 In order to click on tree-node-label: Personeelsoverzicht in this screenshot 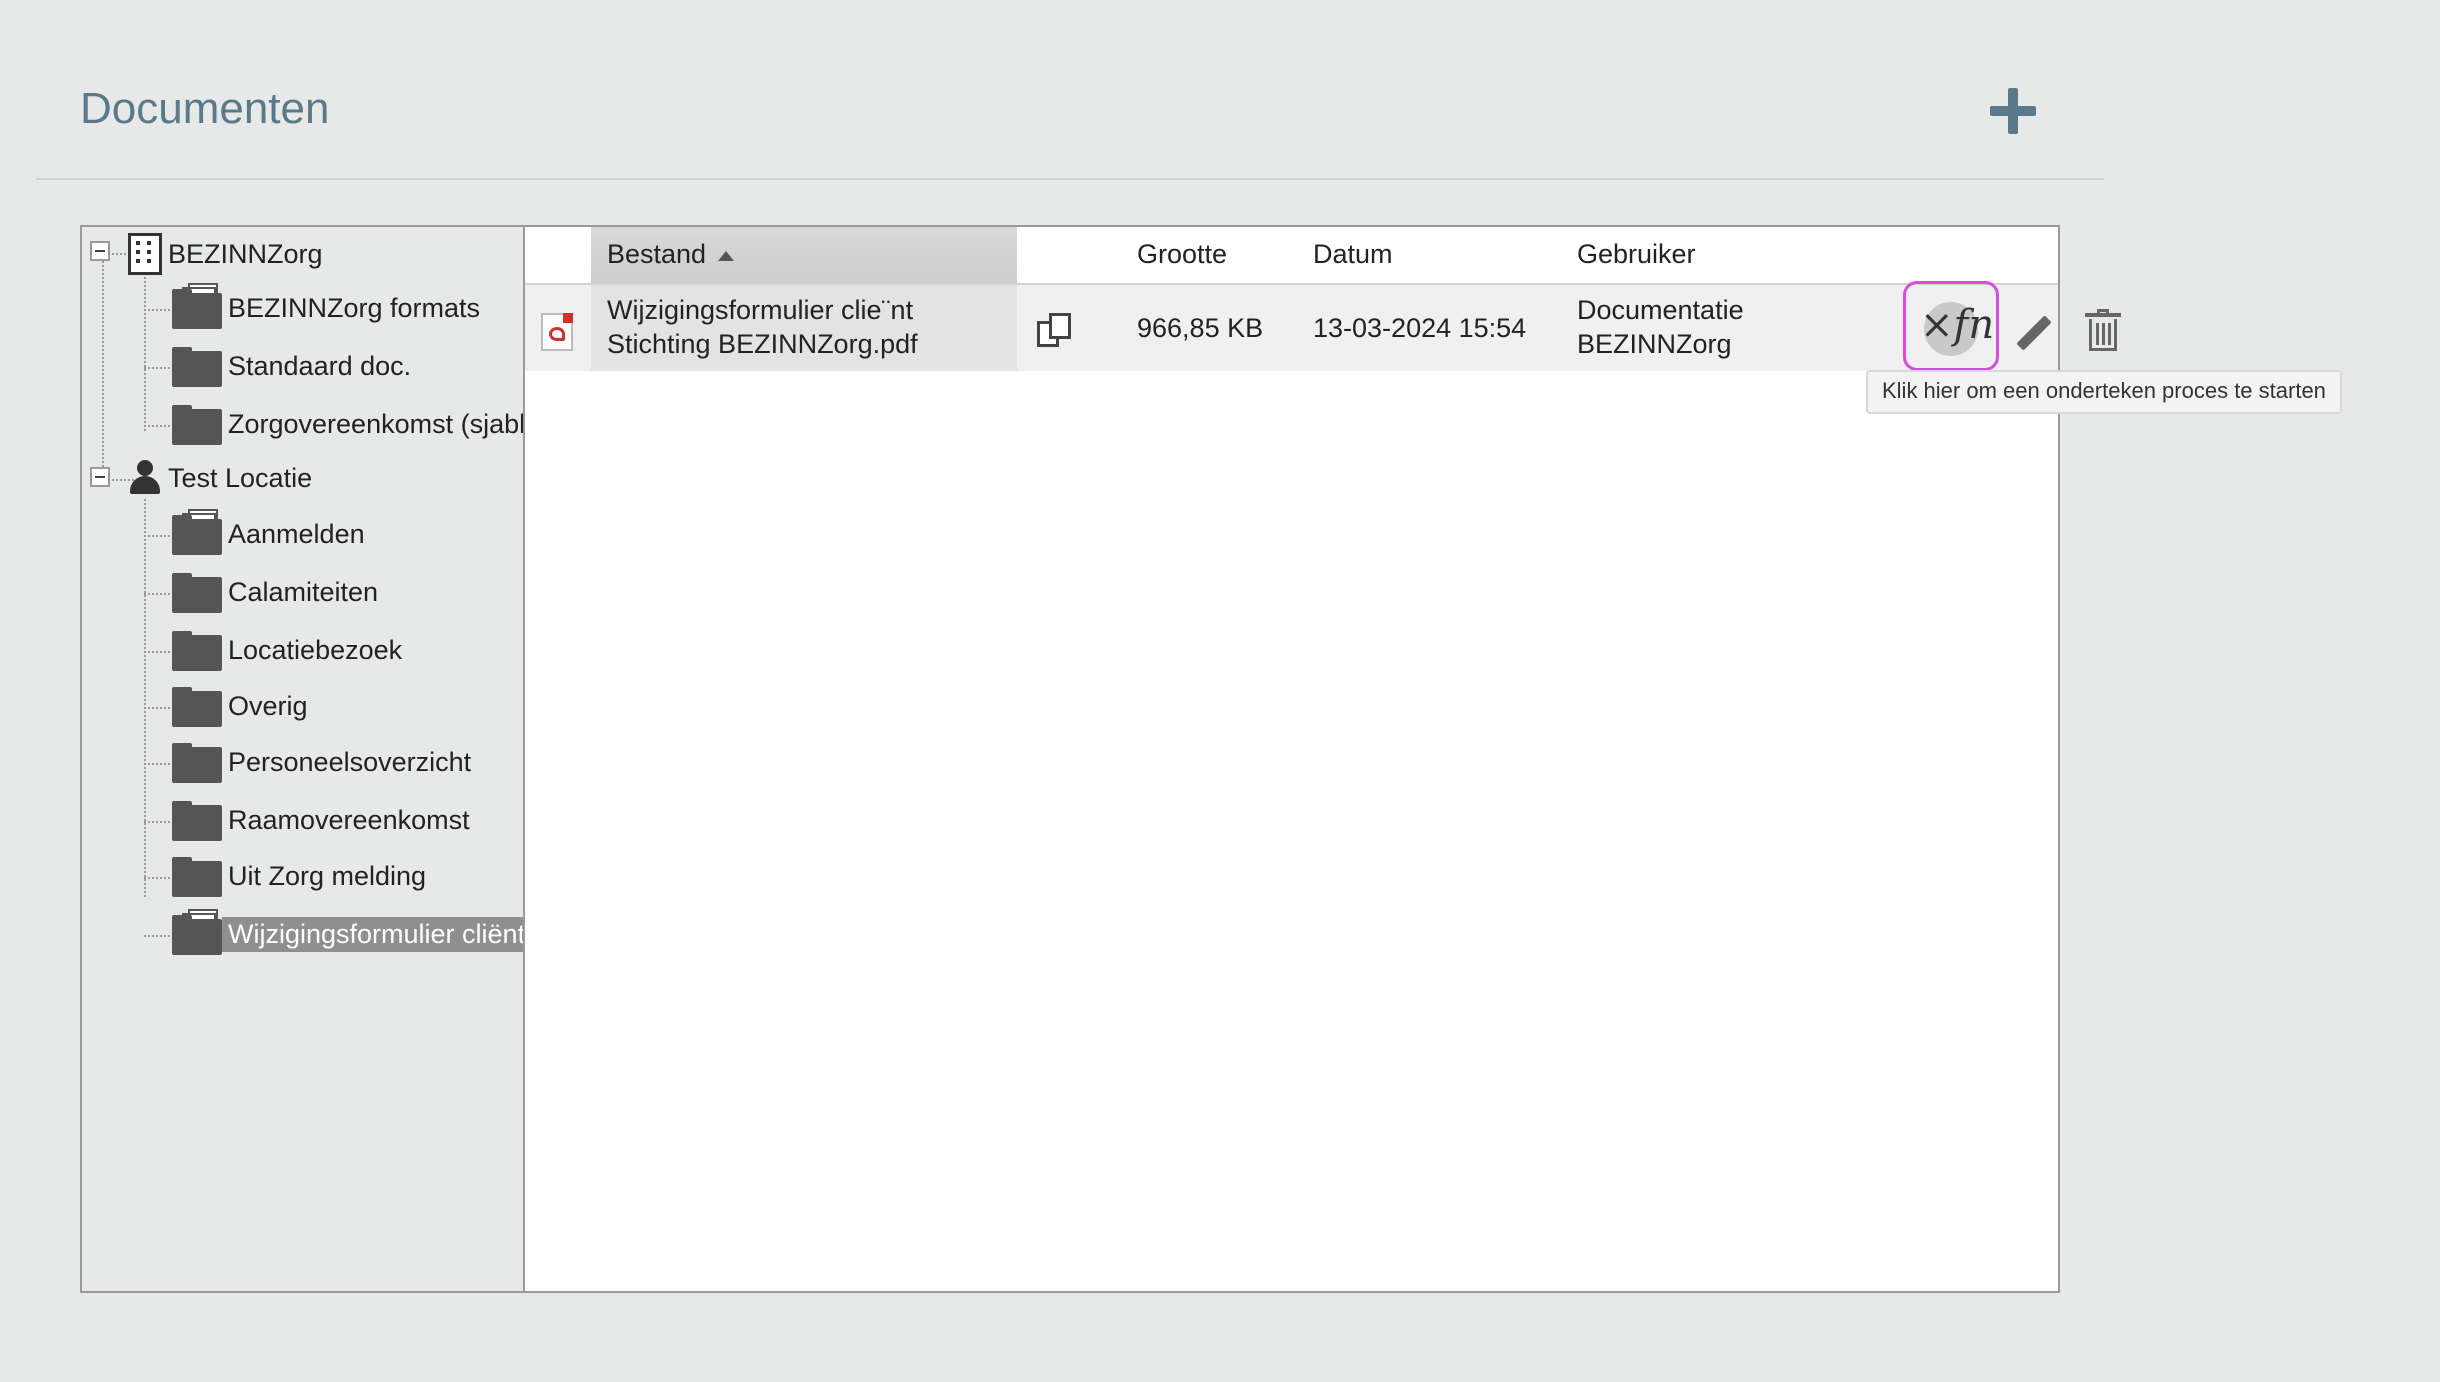, I will do `click(350, 761)`.